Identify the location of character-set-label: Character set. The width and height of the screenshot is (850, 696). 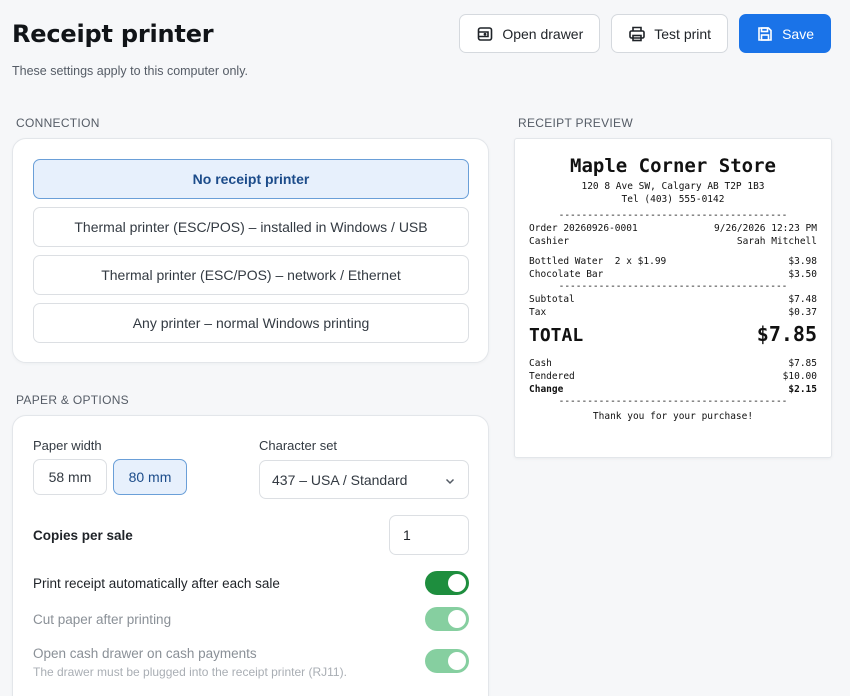
(298, 445).